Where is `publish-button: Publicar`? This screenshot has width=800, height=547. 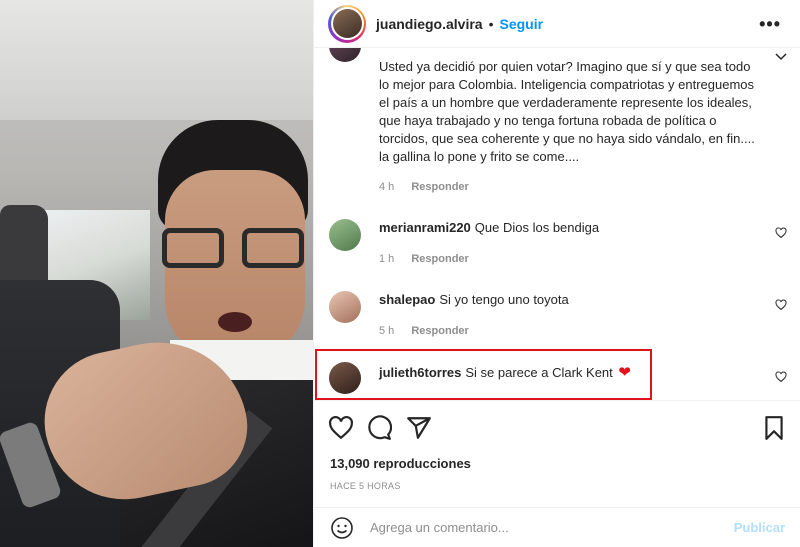
publish-button: Publicar is located at coordinates (759, 527).